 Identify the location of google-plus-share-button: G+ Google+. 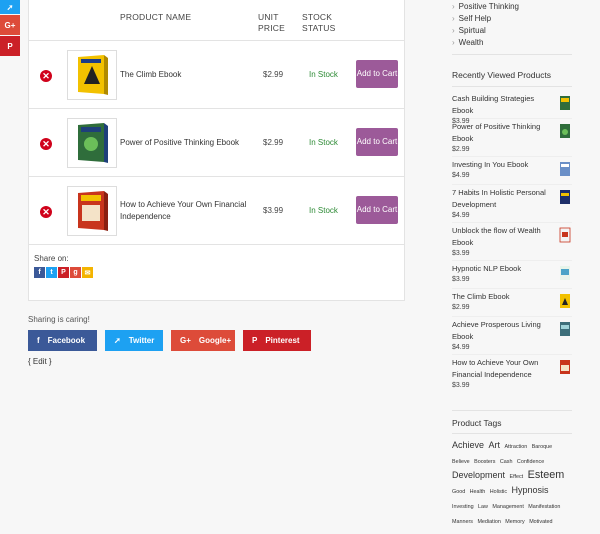
(203, 340).